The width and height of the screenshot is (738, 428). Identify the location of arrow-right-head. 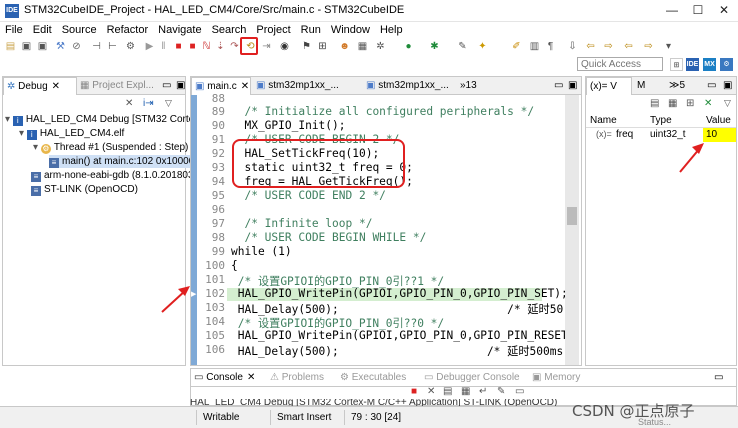
(698, 148).